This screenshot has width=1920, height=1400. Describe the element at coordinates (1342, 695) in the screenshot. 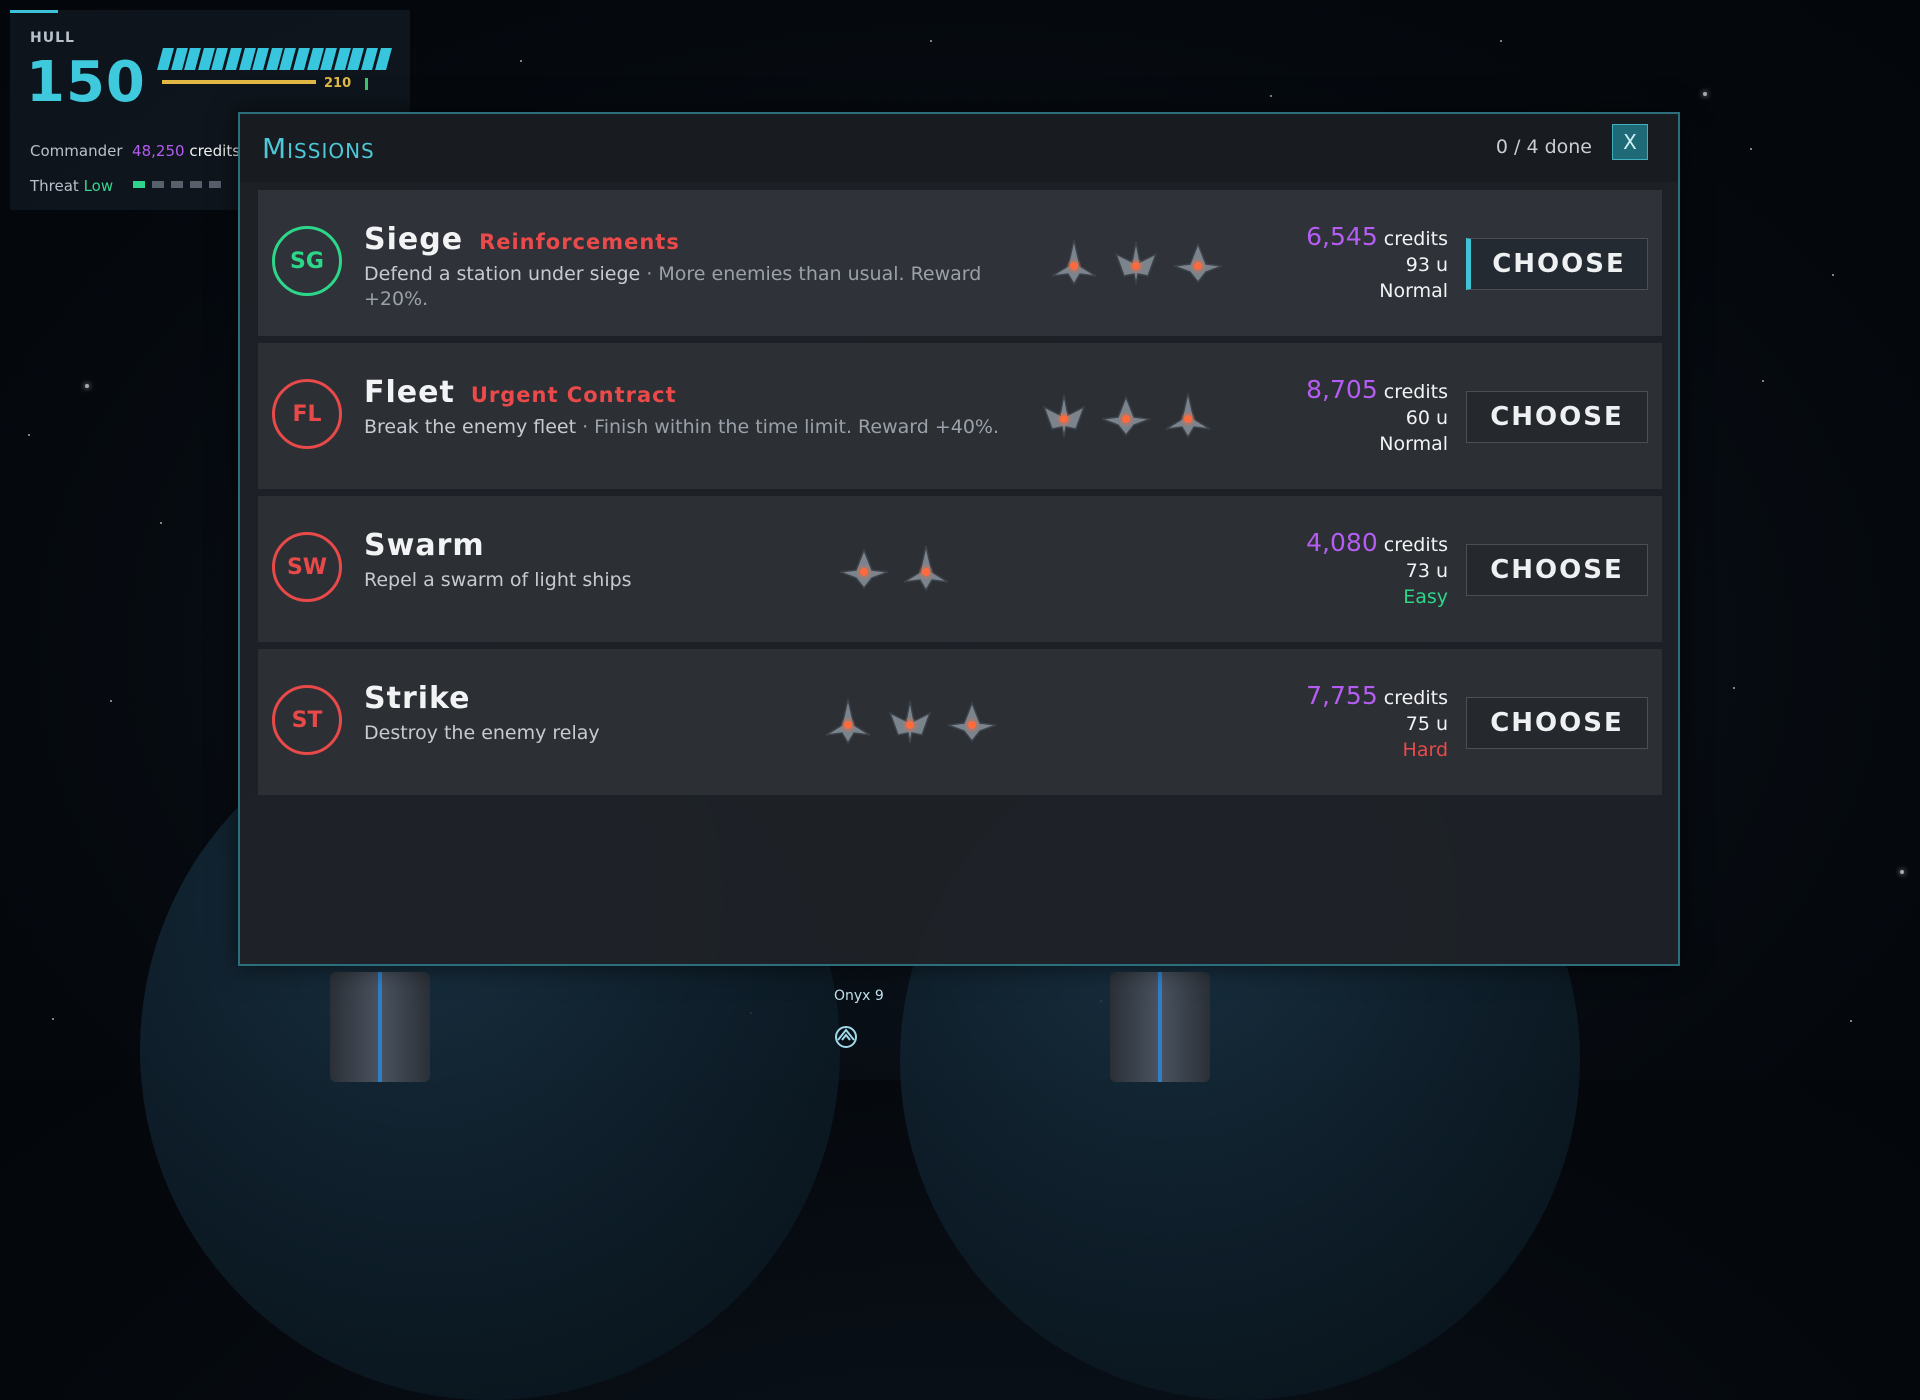

I see `reward-credits: 7,755` at that location.